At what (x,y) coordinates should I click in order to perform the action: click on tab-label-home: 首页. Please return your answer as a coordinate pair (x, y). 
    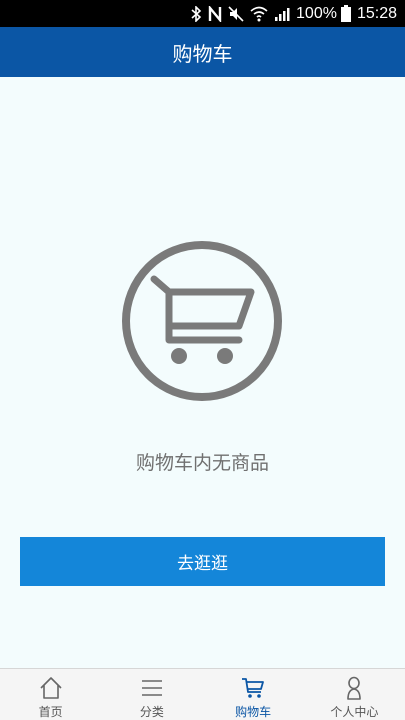
    Looking at the image, I should click on (50, 712).